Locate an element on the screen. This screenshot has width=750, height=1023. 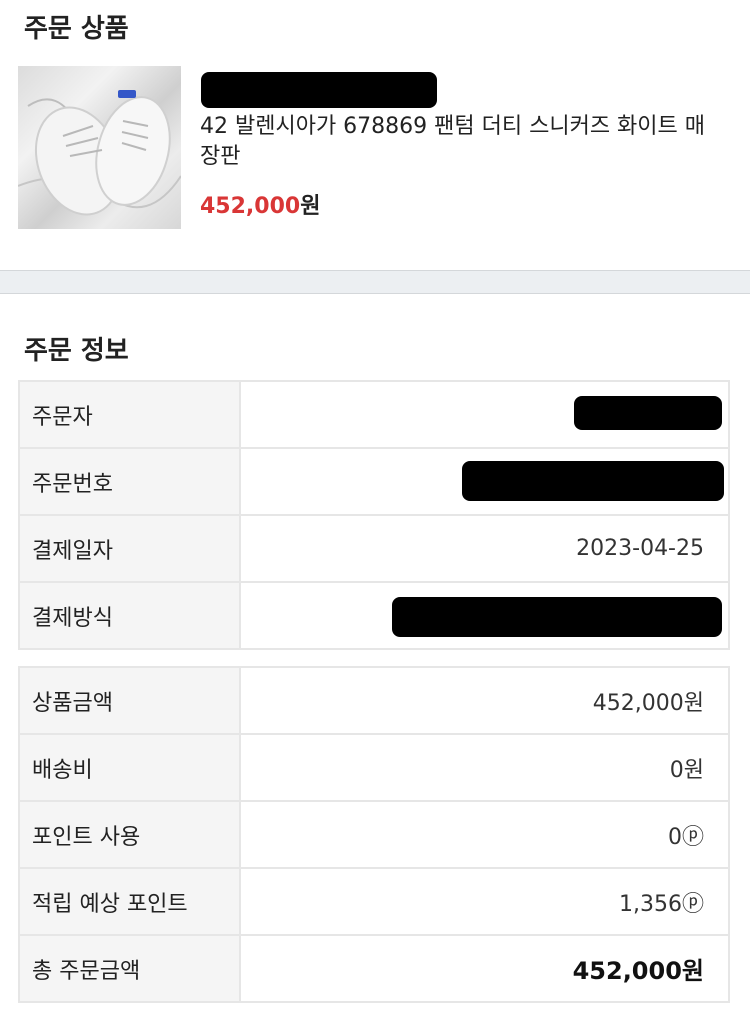
sneaker-illustration is located at coordinates (99, 153).